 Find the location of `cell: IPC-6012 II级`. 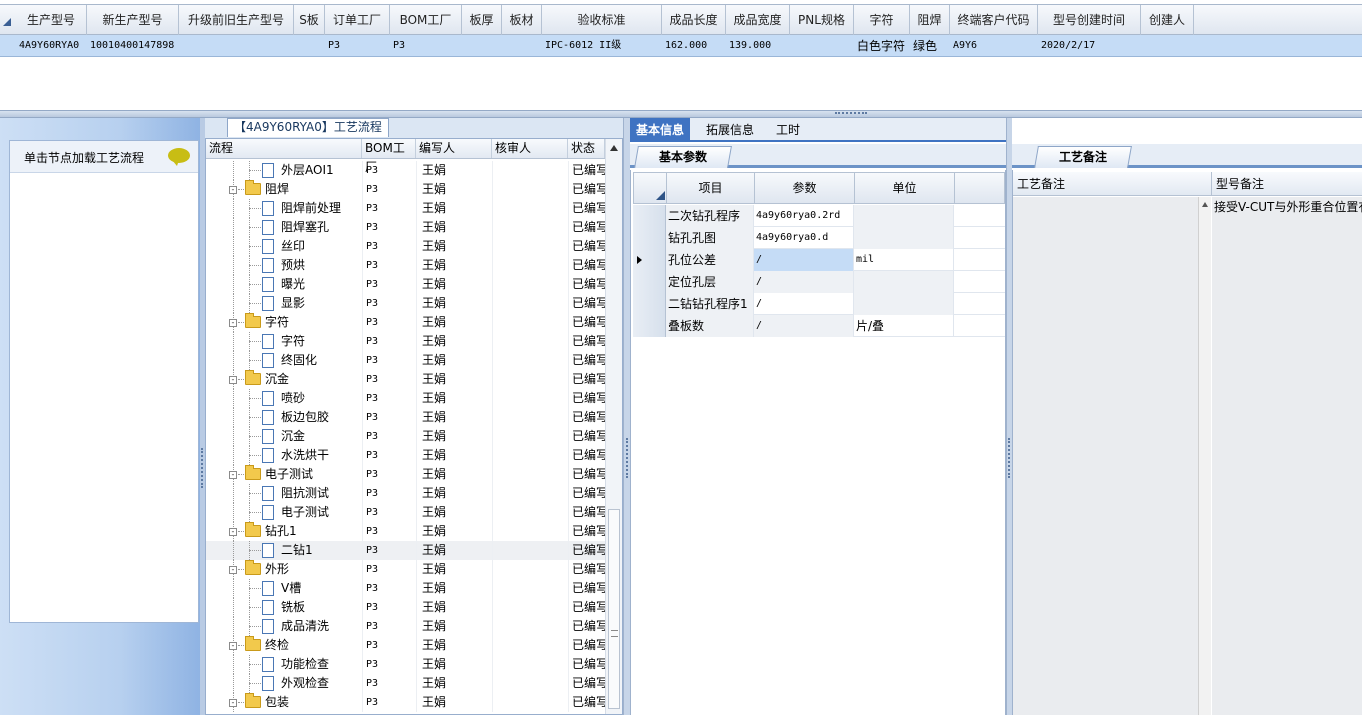

cell: IPC-6012 II级 is located at coordinates (602, 46).